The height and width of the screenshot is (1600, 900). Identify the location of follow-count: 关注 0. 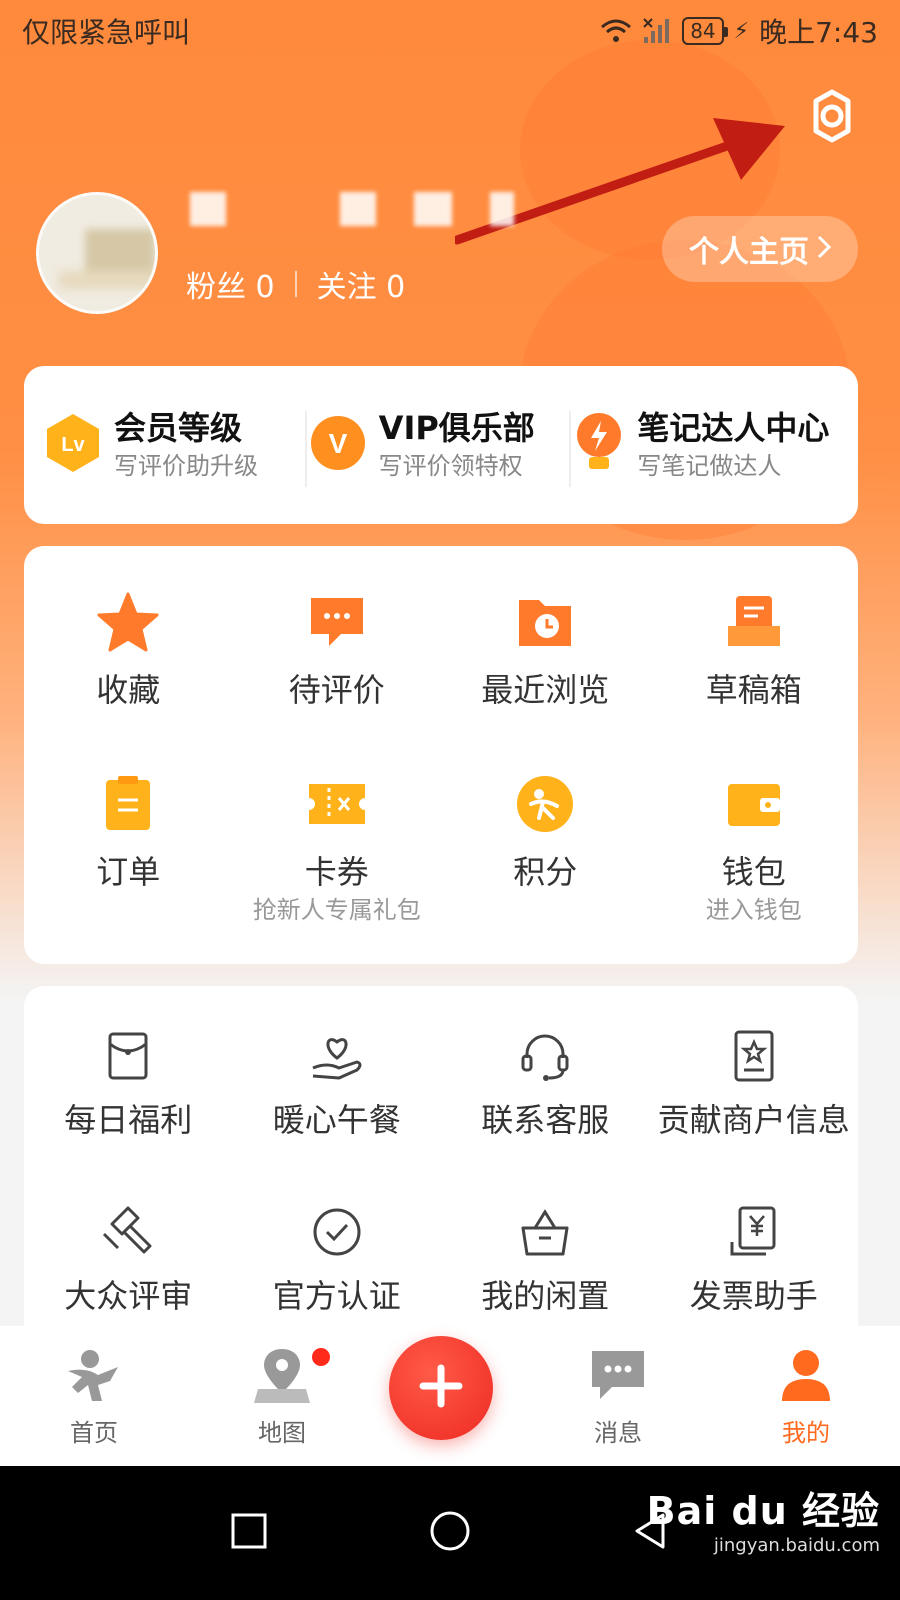
(361, 284).